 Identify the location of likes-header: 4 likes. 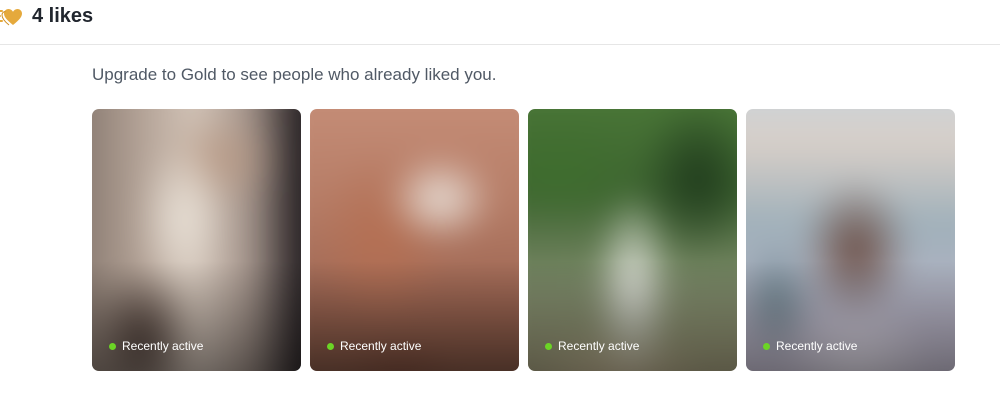
(500, 22).